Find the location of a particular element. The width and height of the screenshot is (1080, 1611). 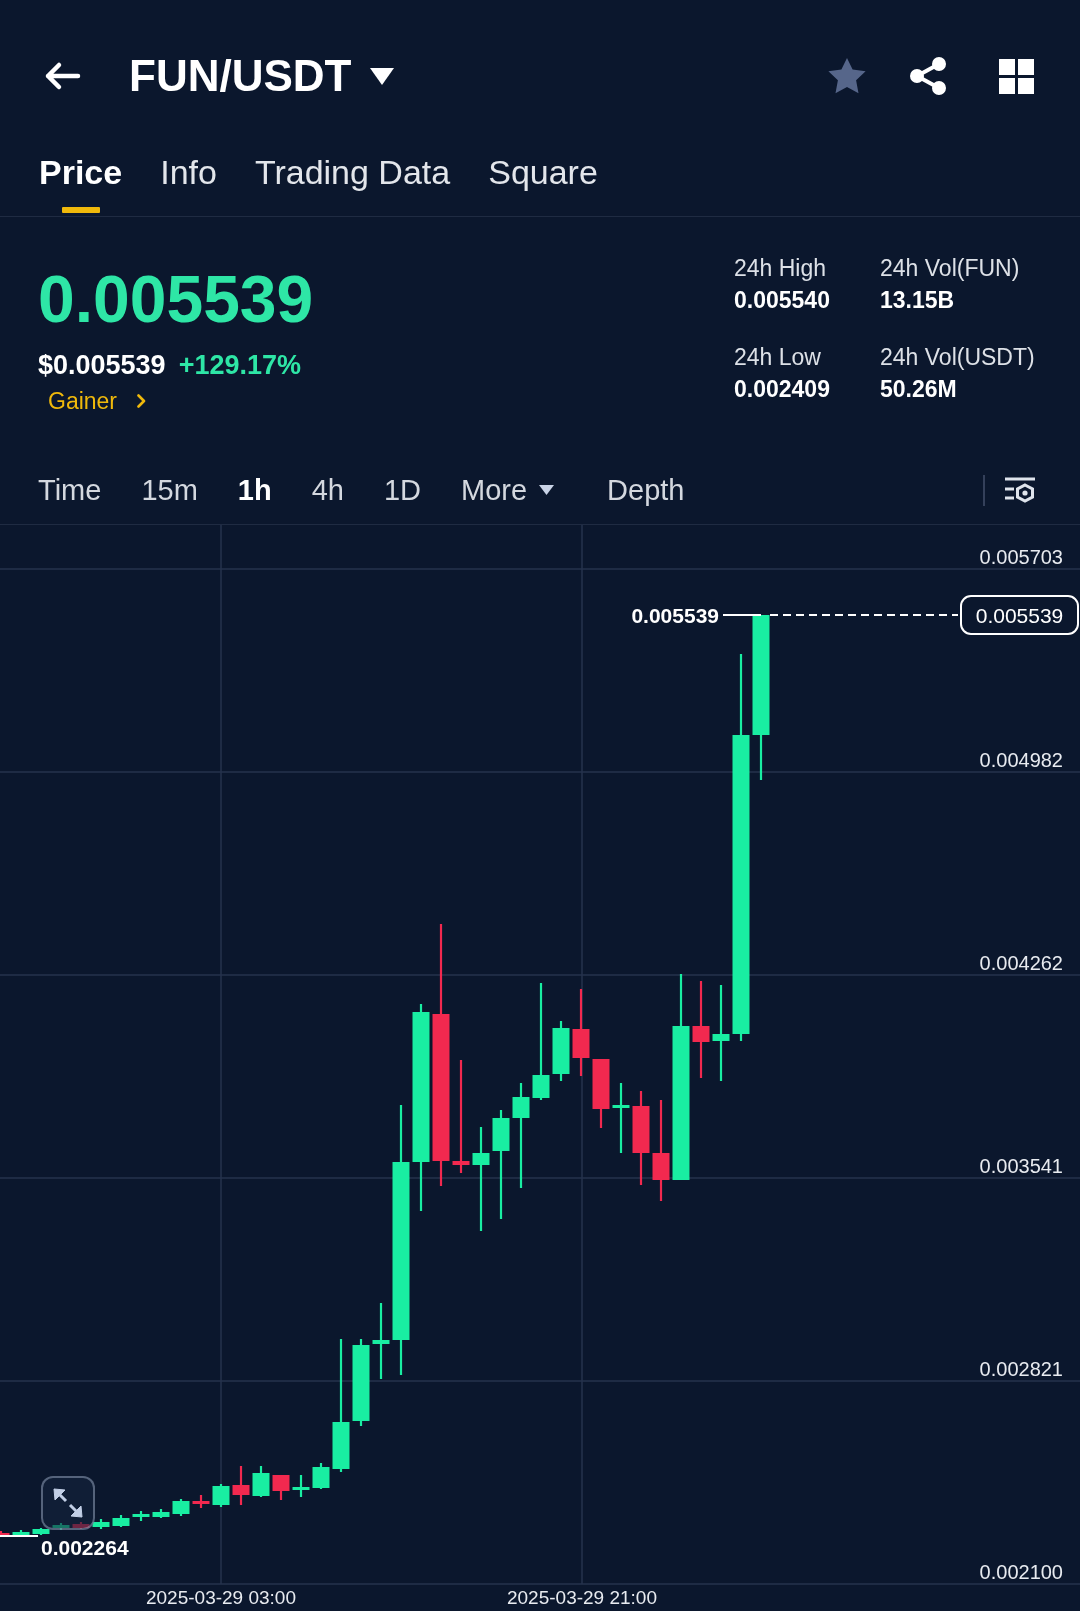

tab: Square is located at coordinates (543, 182).